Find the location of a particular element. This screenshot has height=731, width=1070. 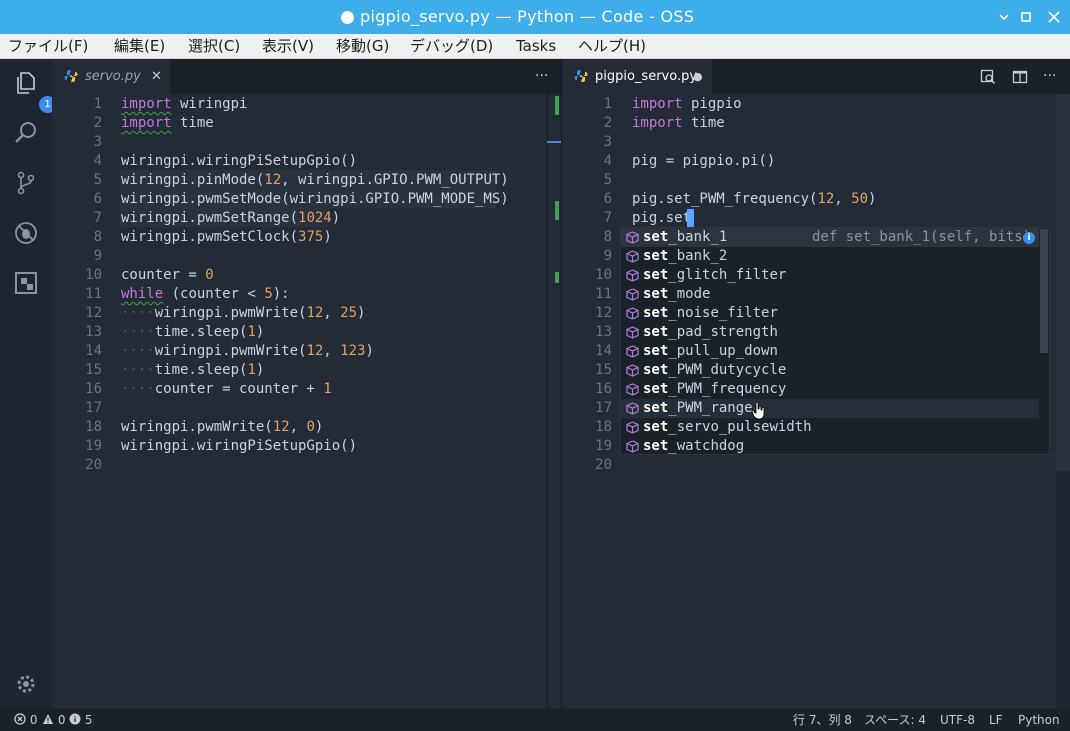

code-token: pig = pigpio.pi() is located at coordinates (704, 161).